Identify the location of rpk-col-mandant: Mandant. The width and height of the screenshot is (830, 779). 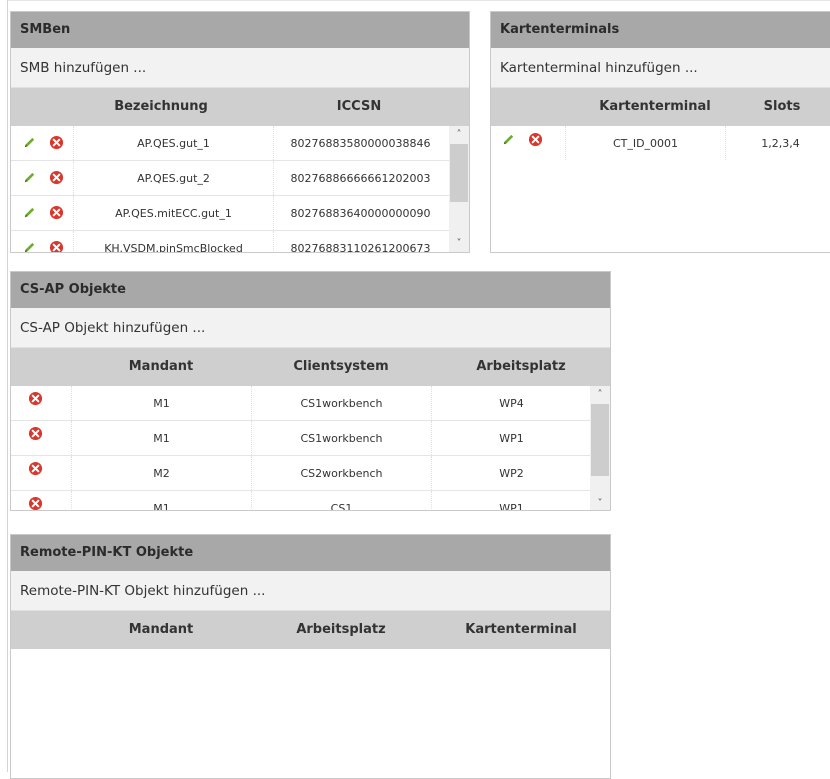
(161, 630).